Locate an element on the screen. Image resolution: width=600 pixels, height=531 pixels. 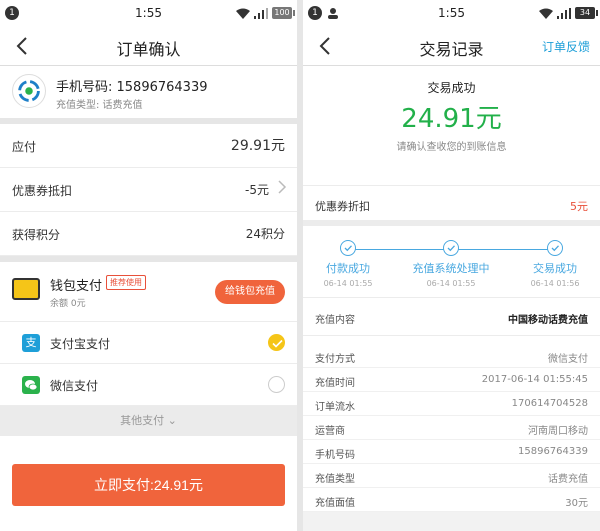
detail-label: 运营商 is located at coordinates (330, 431).